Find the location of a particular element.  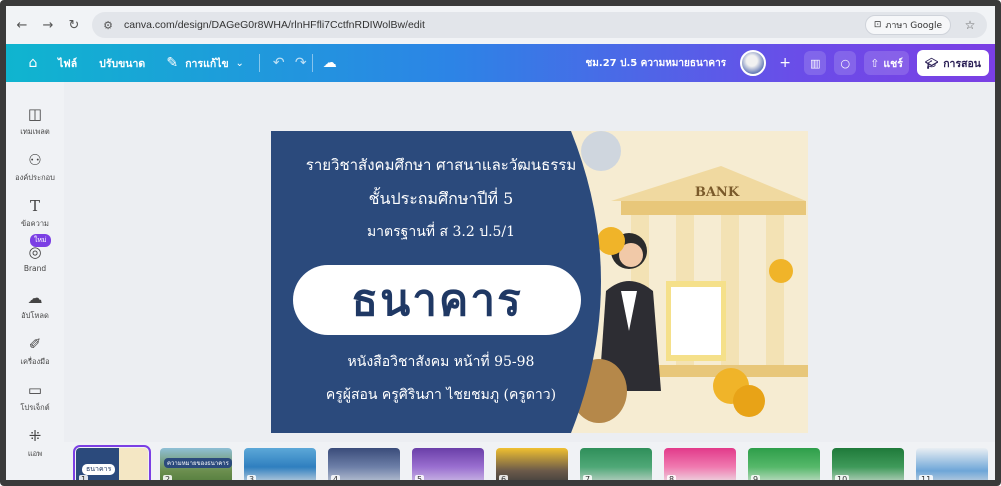

graduation-cap-icon: 🎓︎ is located at coordinates (931, 63).